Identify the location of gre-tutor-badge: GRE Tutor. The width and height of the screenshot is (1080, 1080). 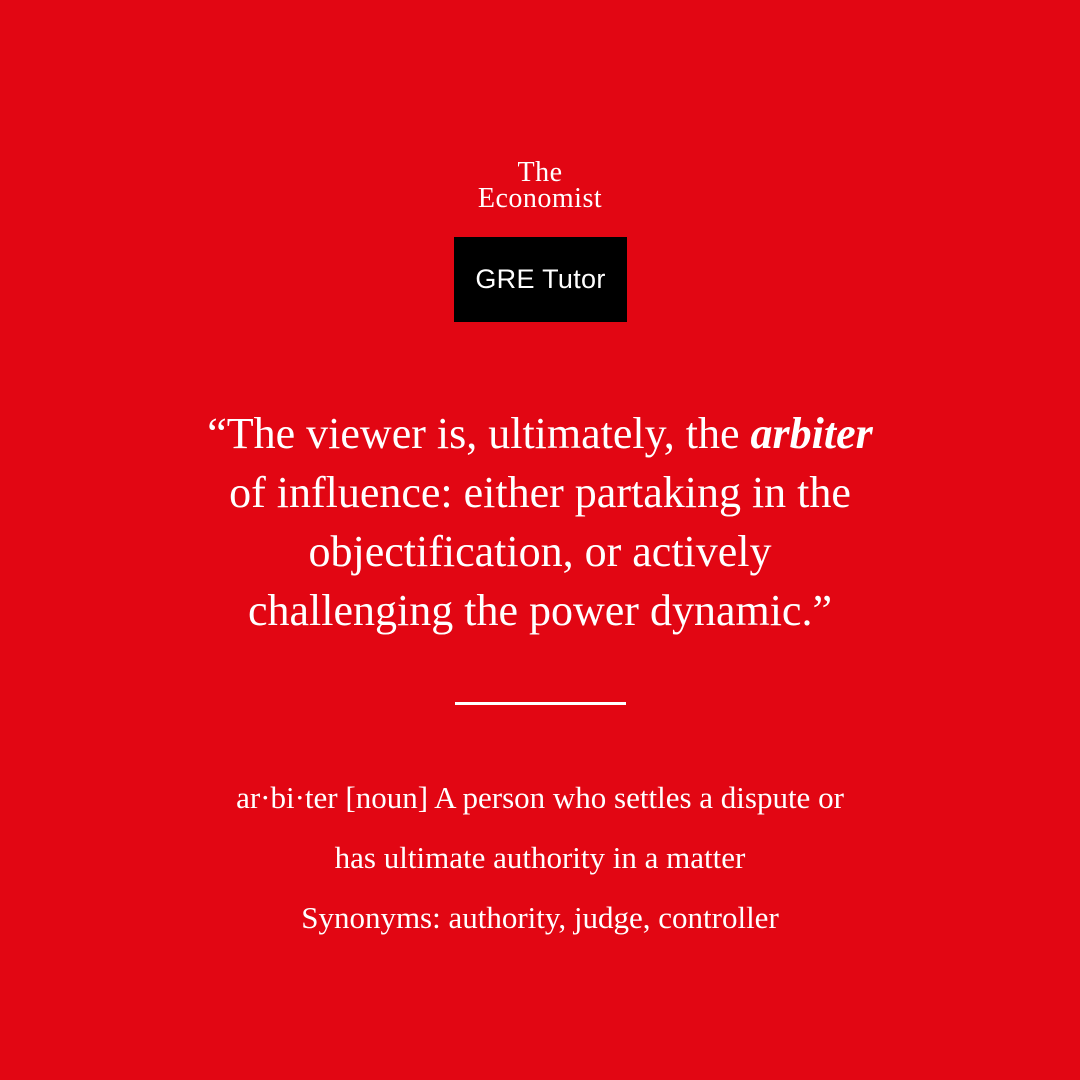
(540, 279).